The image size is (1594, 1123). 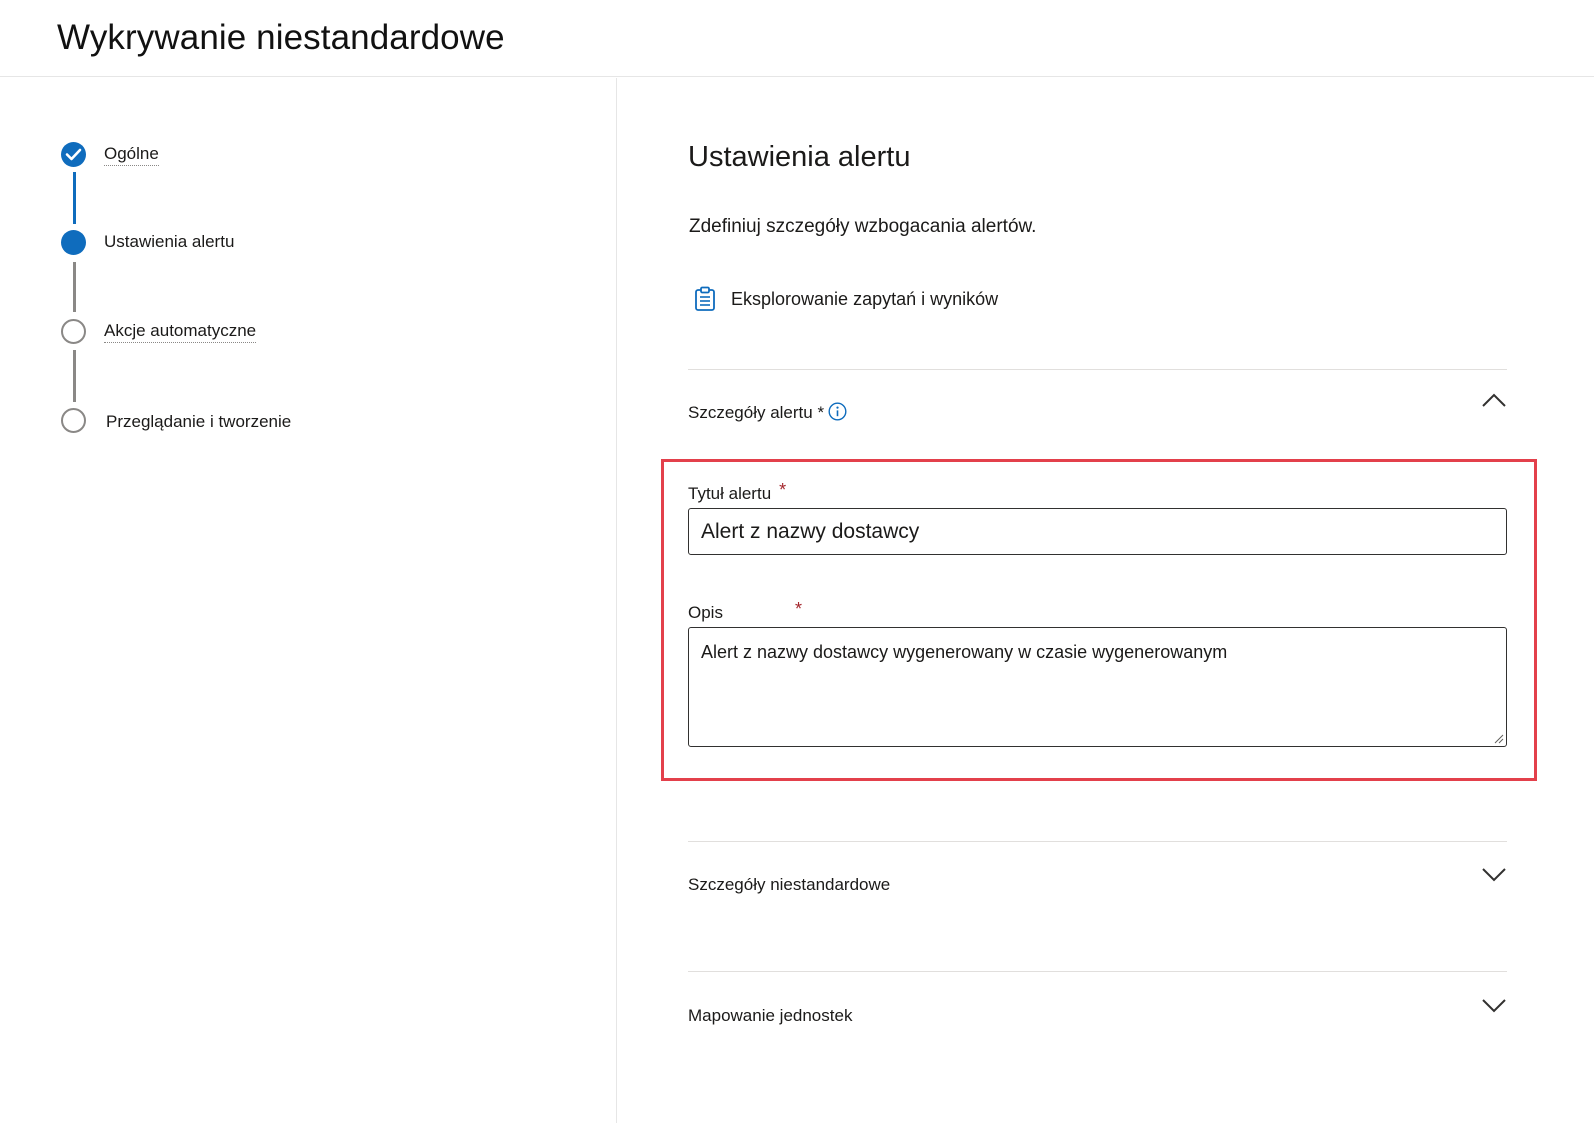 I want to click on section-title: Ustawienia alertu, so click(x=799, y=157).